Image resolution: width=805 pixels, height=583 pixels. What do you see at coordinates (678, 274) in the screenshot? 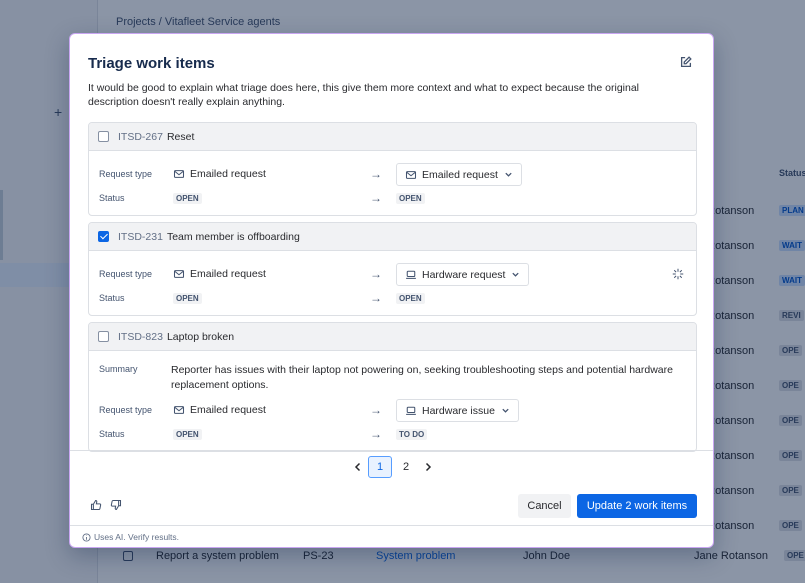
I see `ai-loading-icon` at bounding box center [678, 274].